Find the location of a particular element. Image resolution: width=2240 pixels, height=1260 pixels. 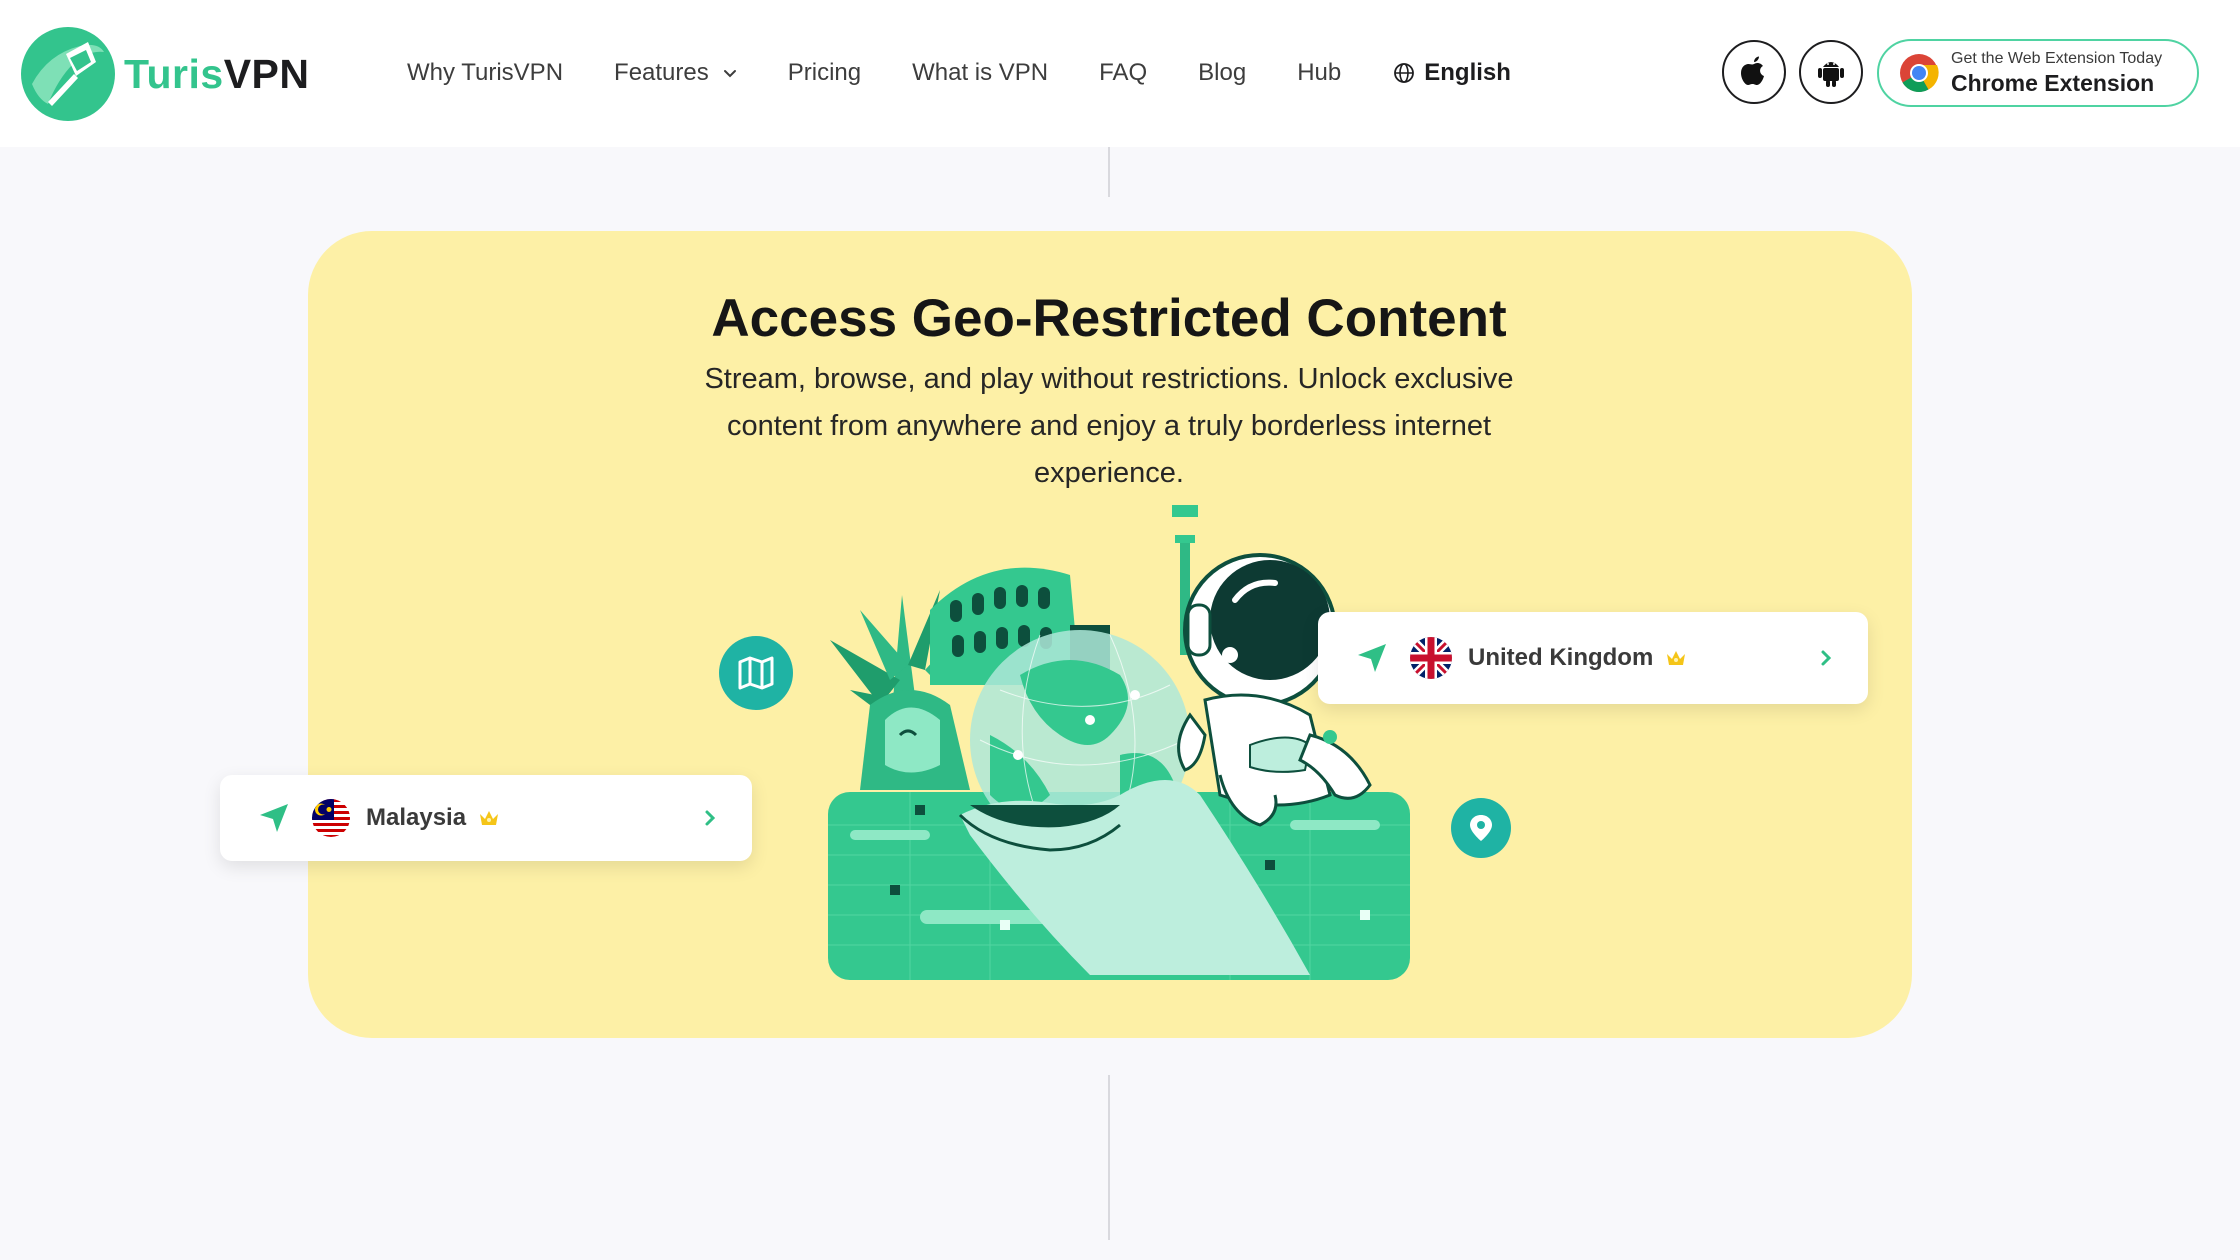

apple-icon is located at coordinates (1752, 70).